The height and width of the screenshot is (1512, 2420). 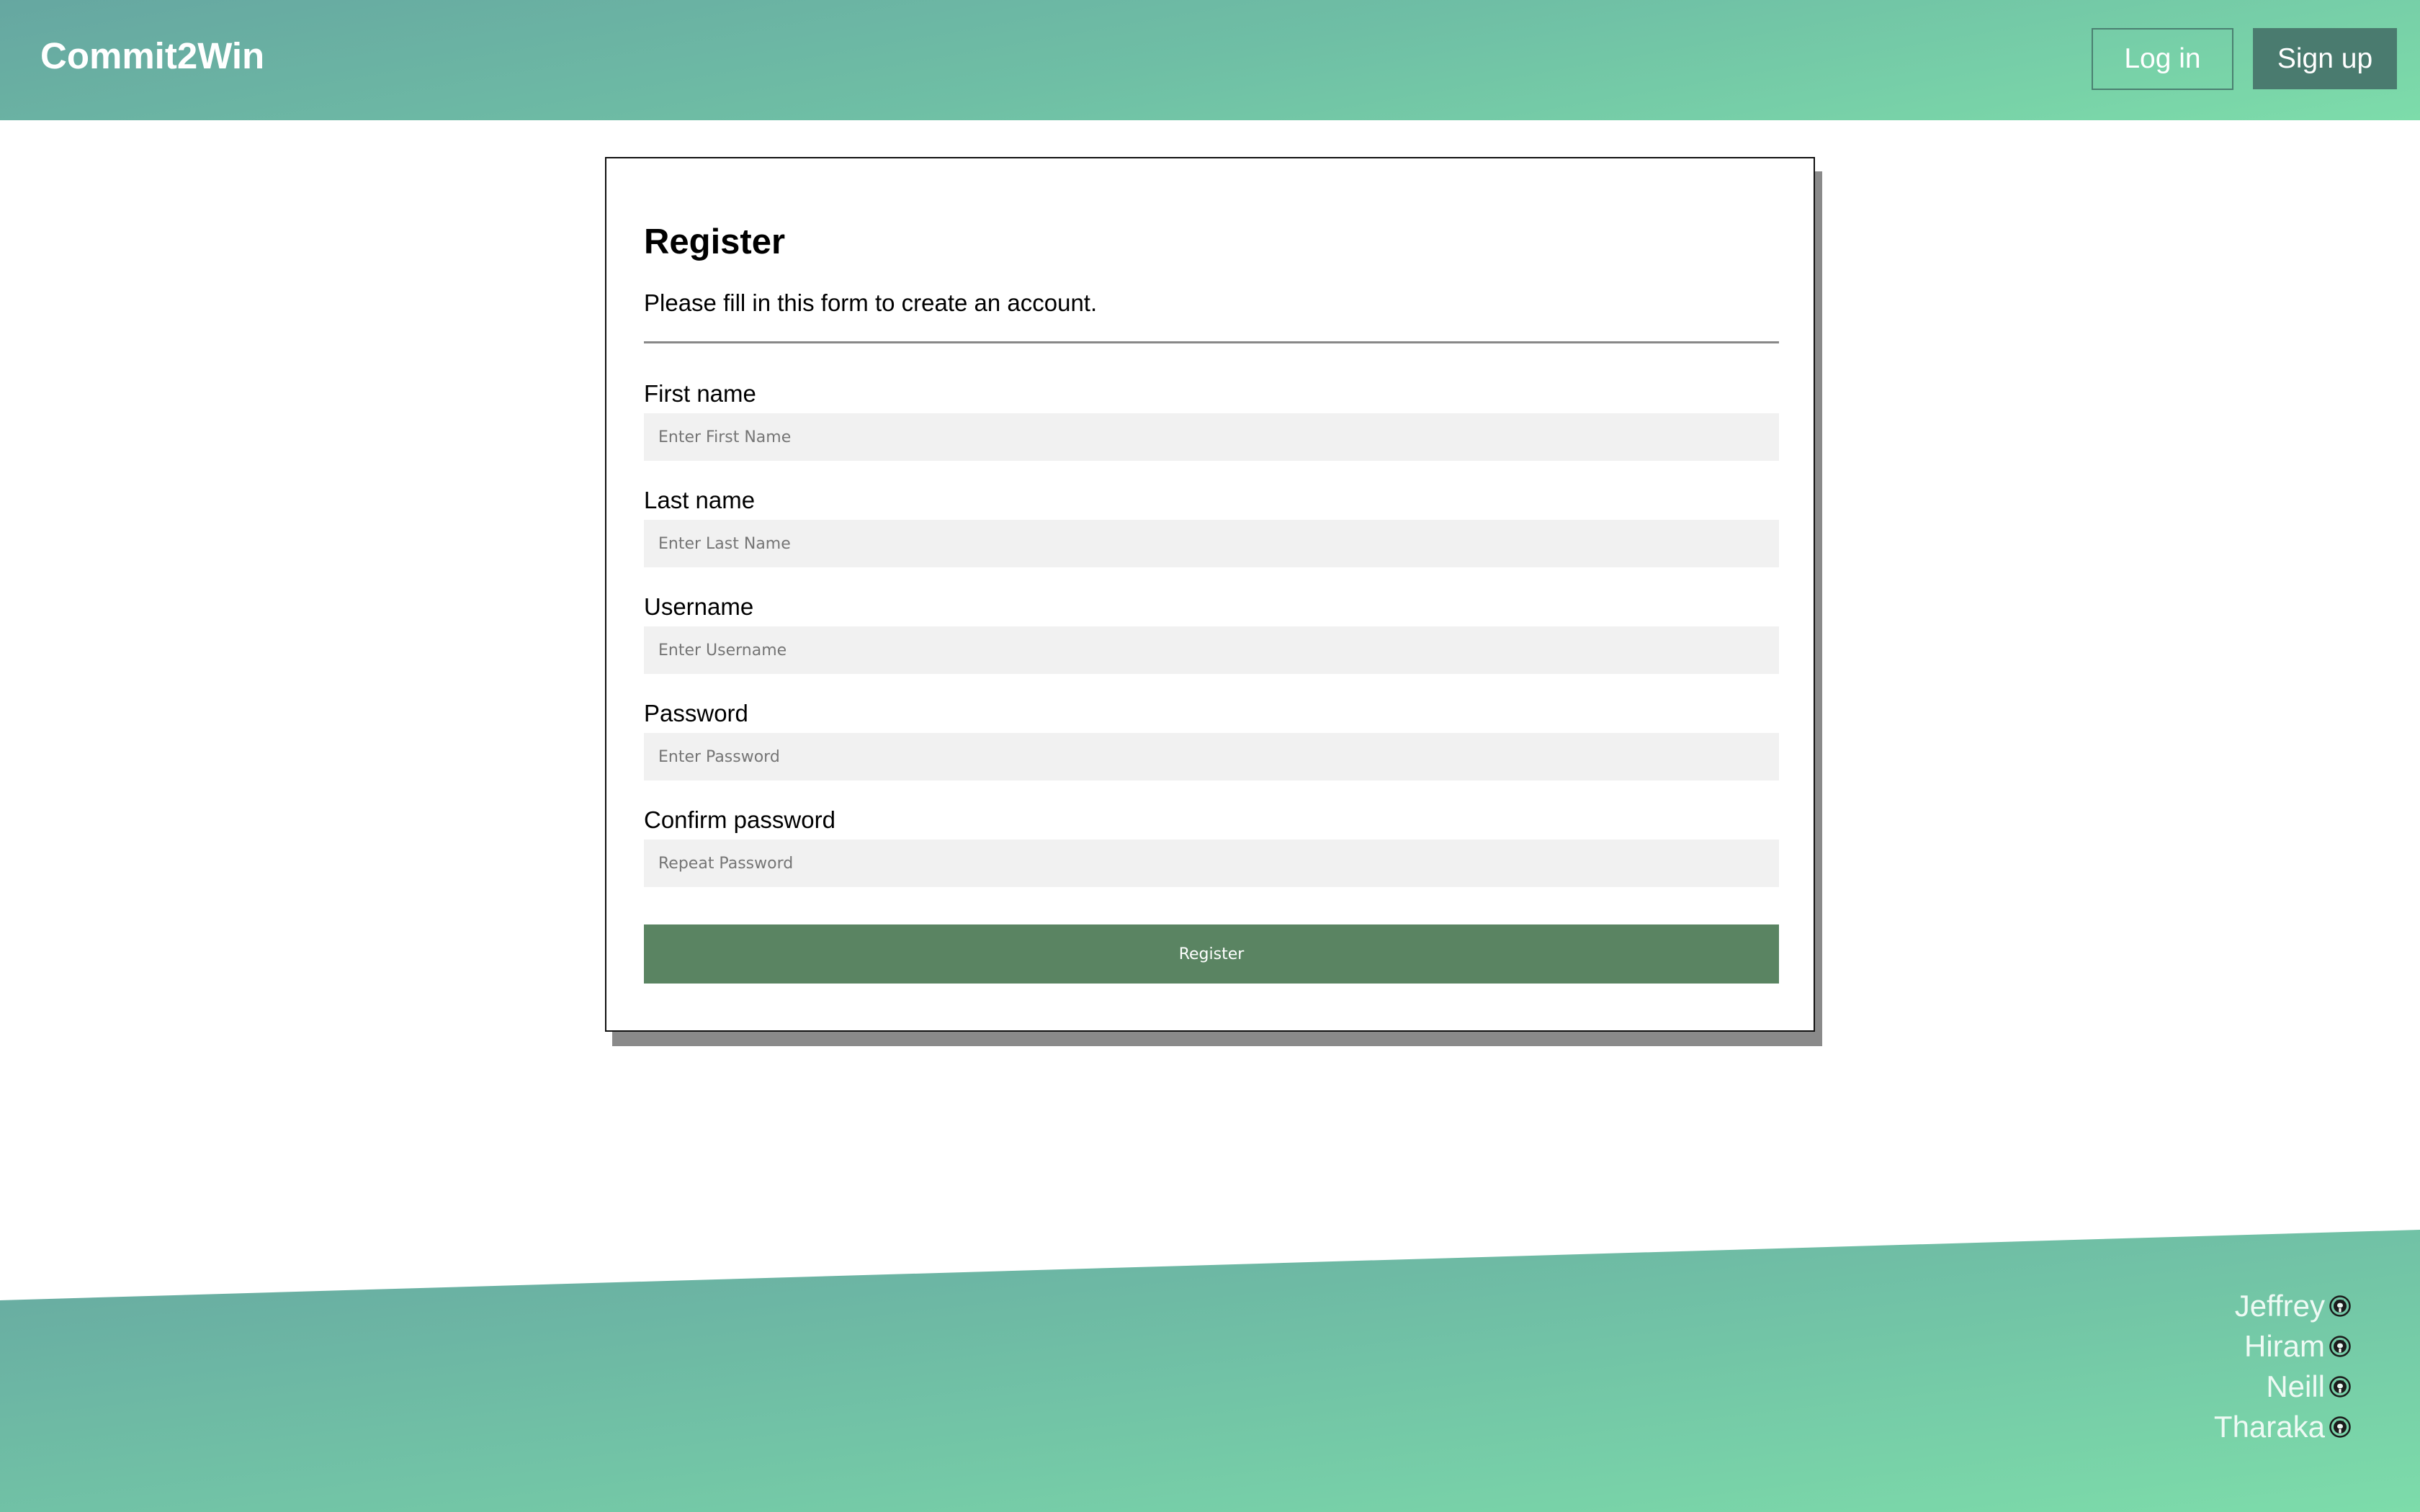 What do you see at coordinates (696, 713) in the screenshot?
I see `password-label: Password` at bounding box center [696, 713].